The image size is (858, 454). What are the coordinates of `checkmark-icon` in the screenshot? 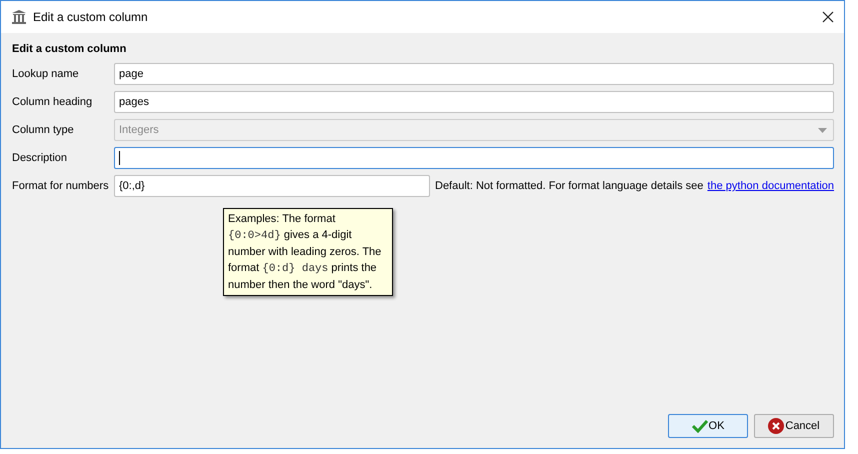 It's located at (700, 426).